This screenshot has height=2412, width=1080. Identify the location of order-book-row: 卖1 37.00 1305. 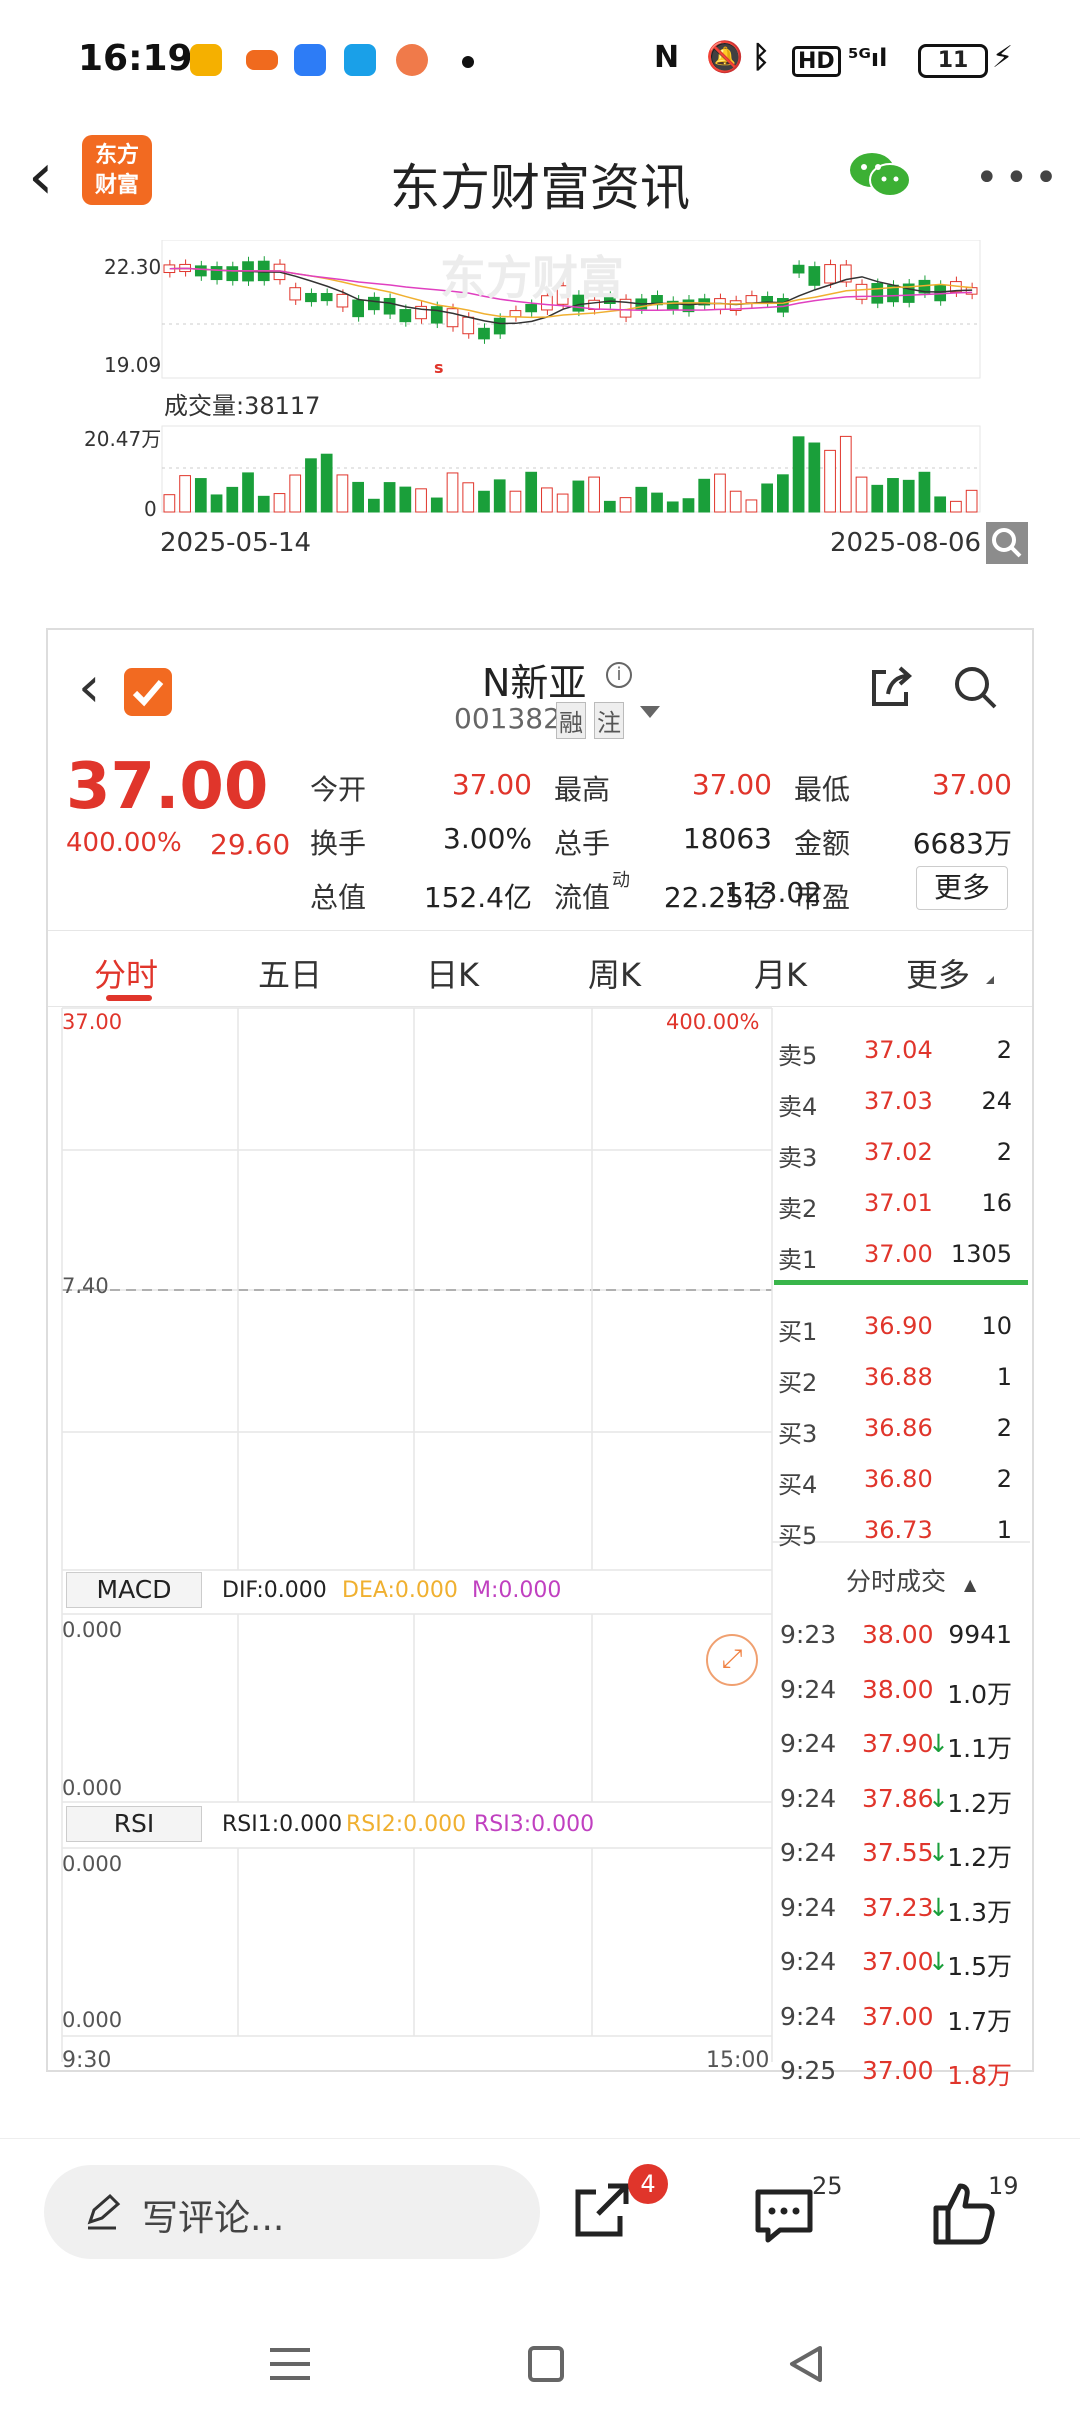
(898, 1253).